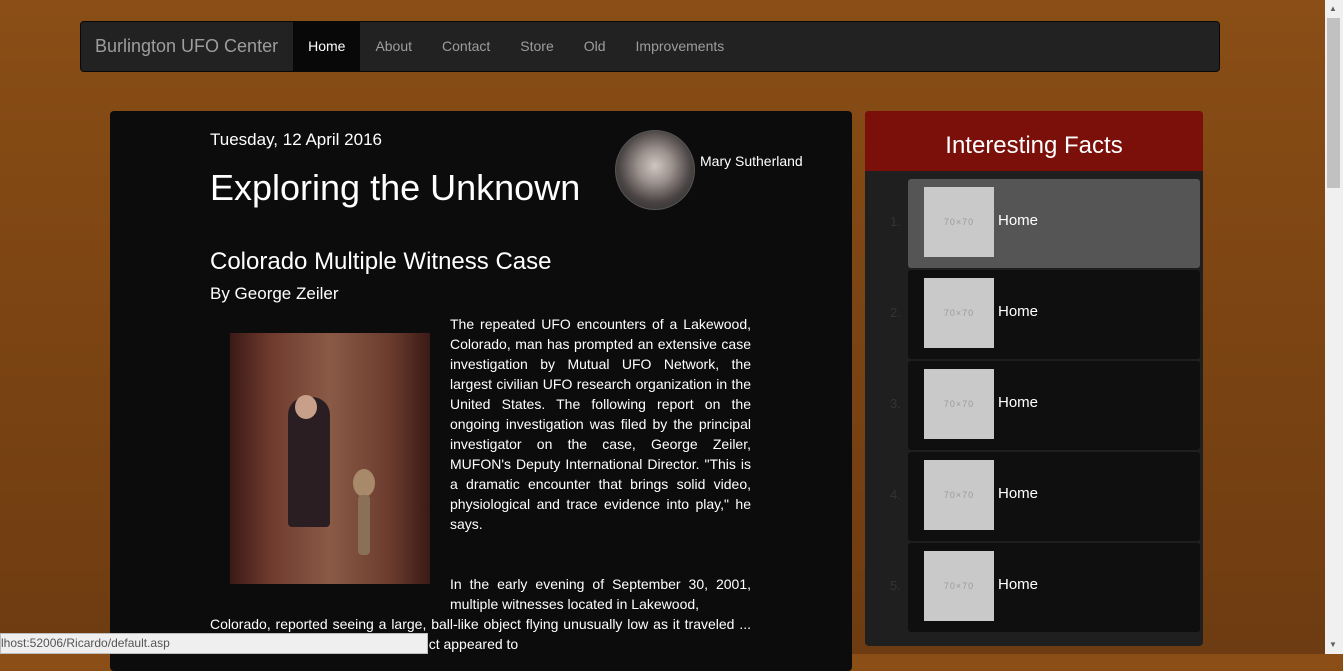 This screenshot has width=1343, height=671. What do you see at coordinates (536, 46) in the screenshot?
I see `nav-item-store: Store` at bounding box center [536, 46].